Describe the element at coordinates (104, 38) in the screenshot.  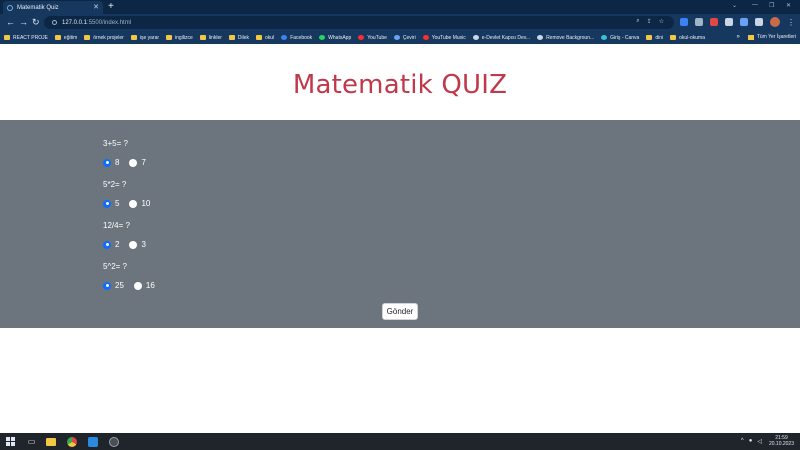
I see `bookmark-item: örnek projeler` at that location.